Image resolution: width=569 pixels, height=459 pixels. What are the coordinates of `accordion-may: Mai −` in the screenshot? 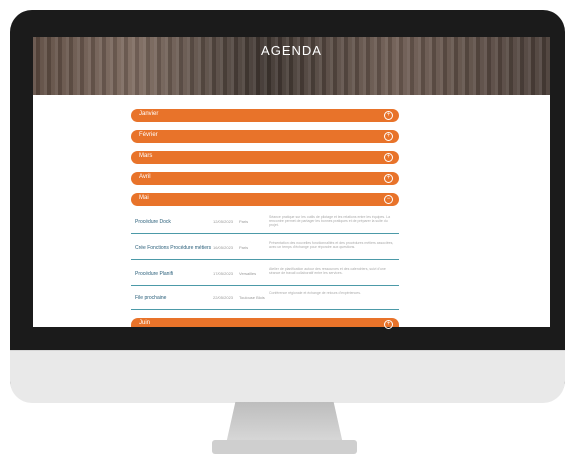 It's located at (265, 199).